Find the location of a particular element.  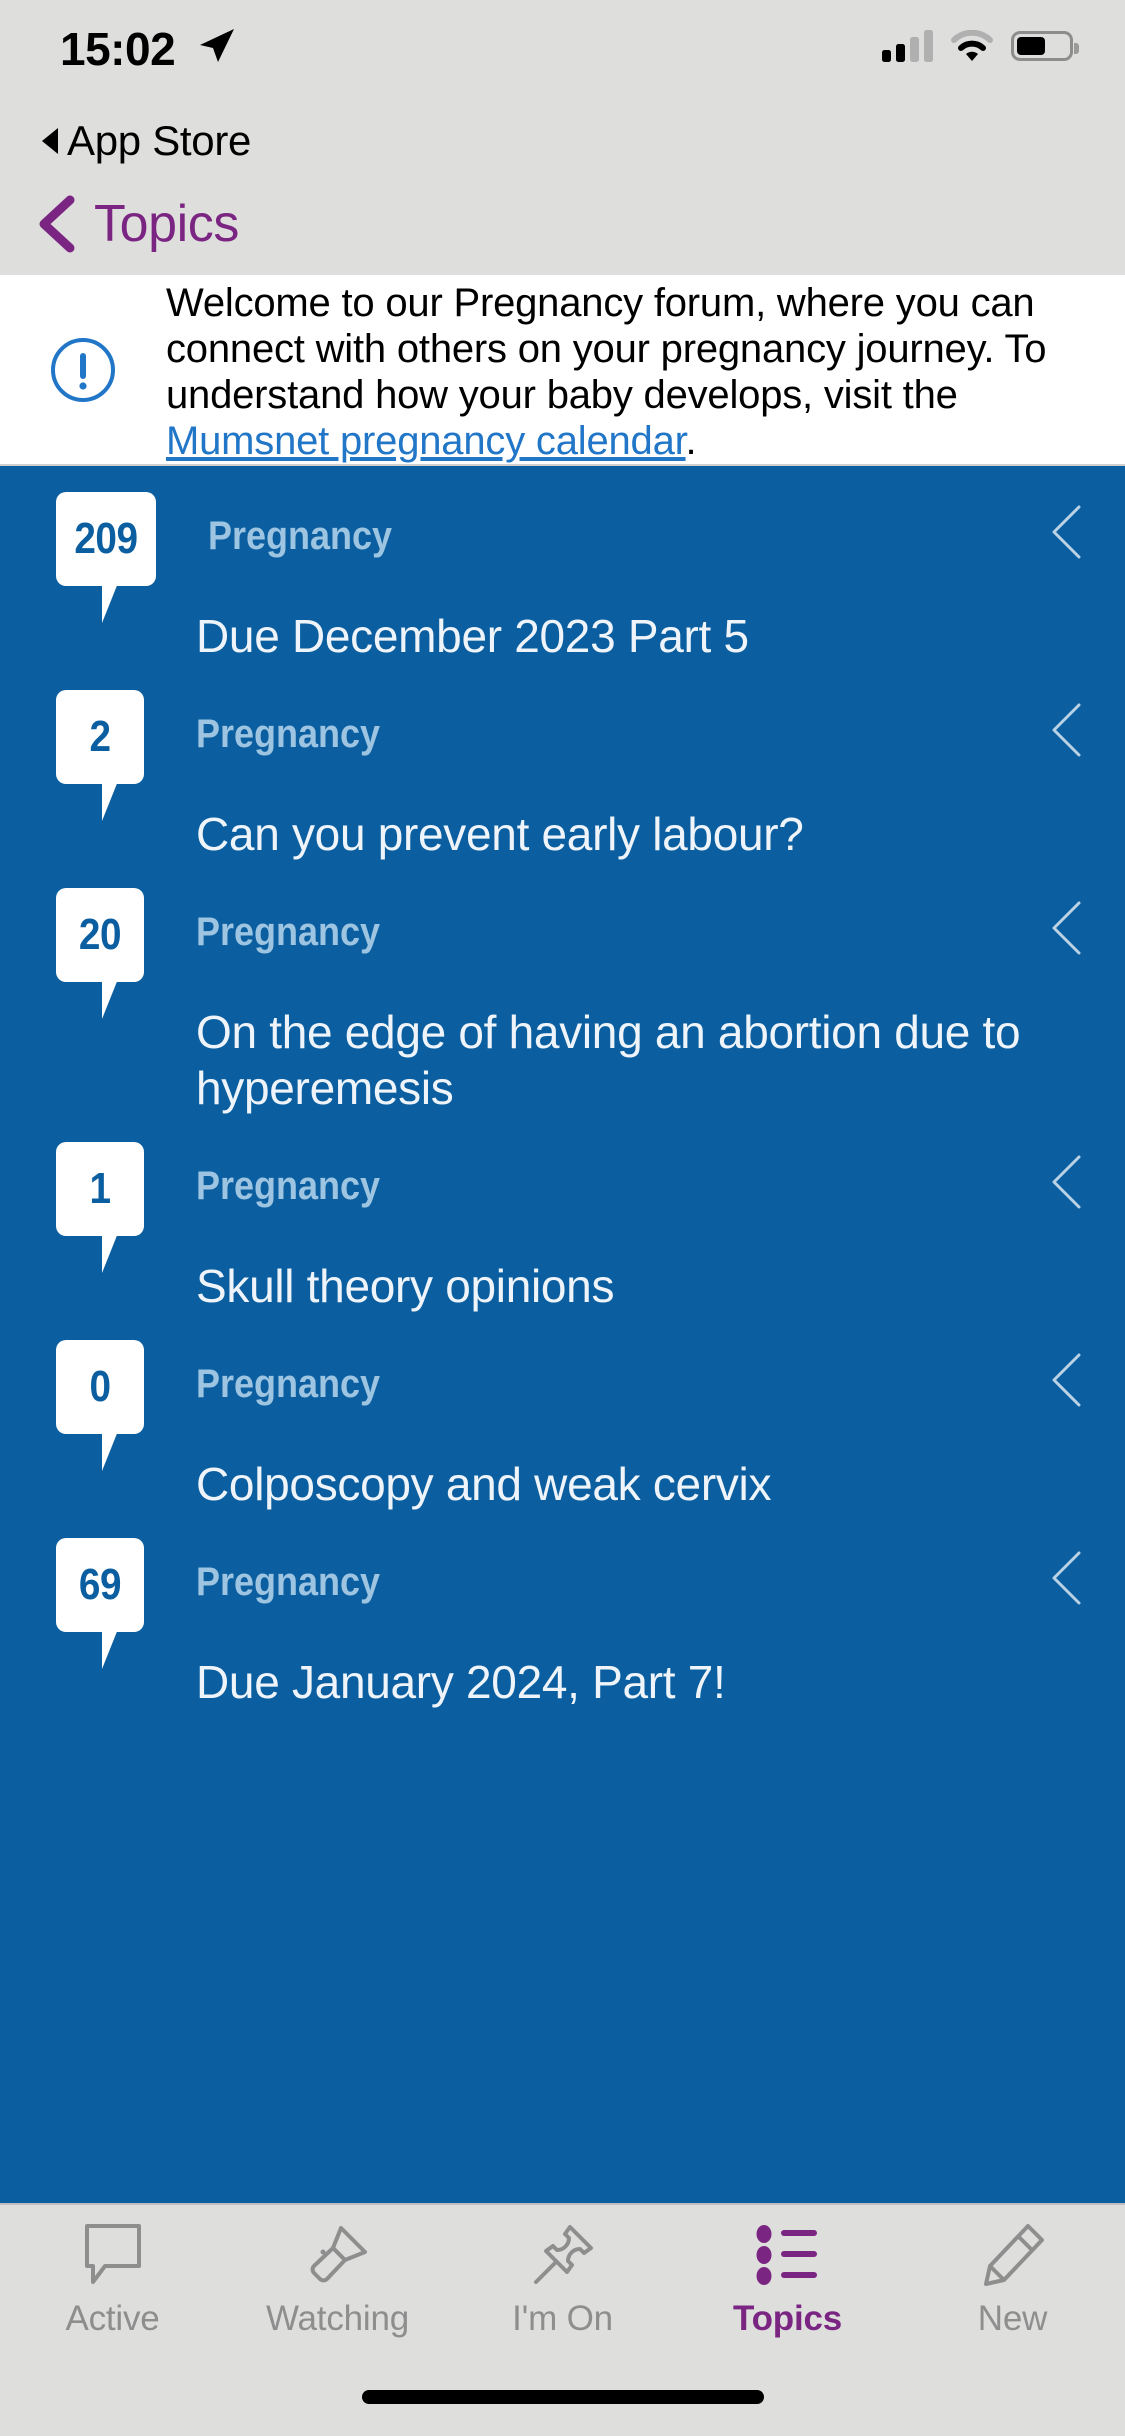

pushpin-icon is located at coordinates (563, 2255).